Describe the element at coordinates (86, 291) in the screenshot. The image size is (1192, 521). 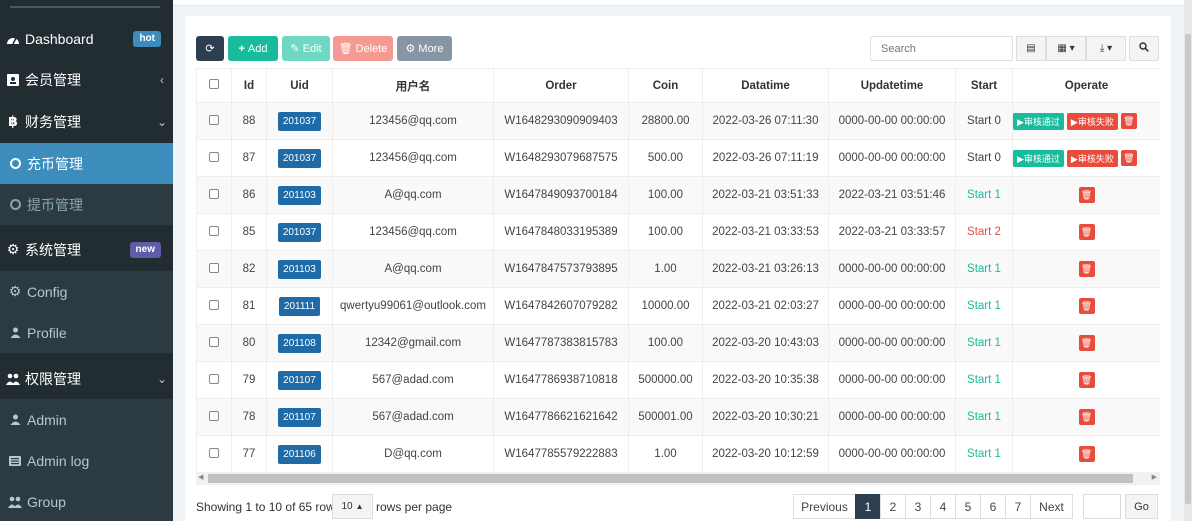
I see `sidebar-item-config: ⚙ Config` at that location.